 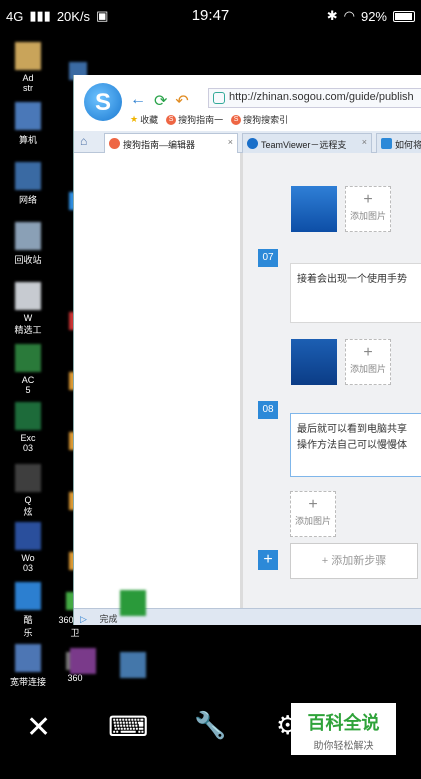 I want to click on bookmarks-bar: ★ 收藏 S 搜狗指南一 S 搜狗搜索引, so click(x=209, y=119).